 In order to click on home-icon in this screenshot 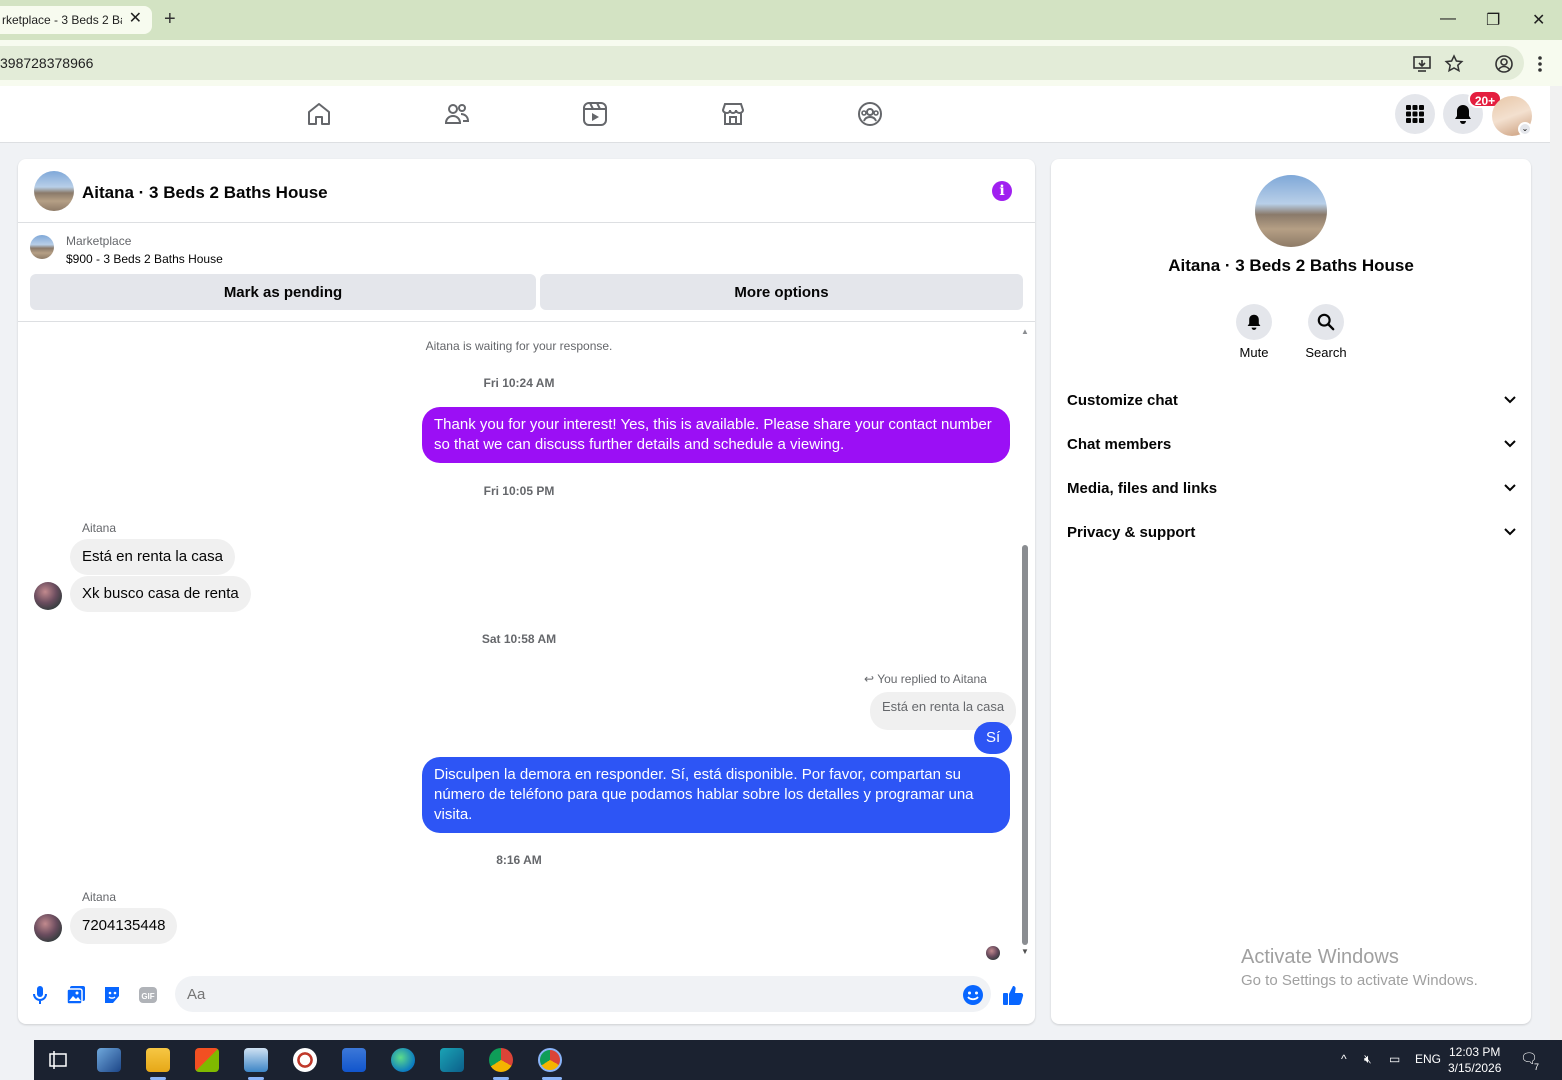, I will do `click(319, 114)`.